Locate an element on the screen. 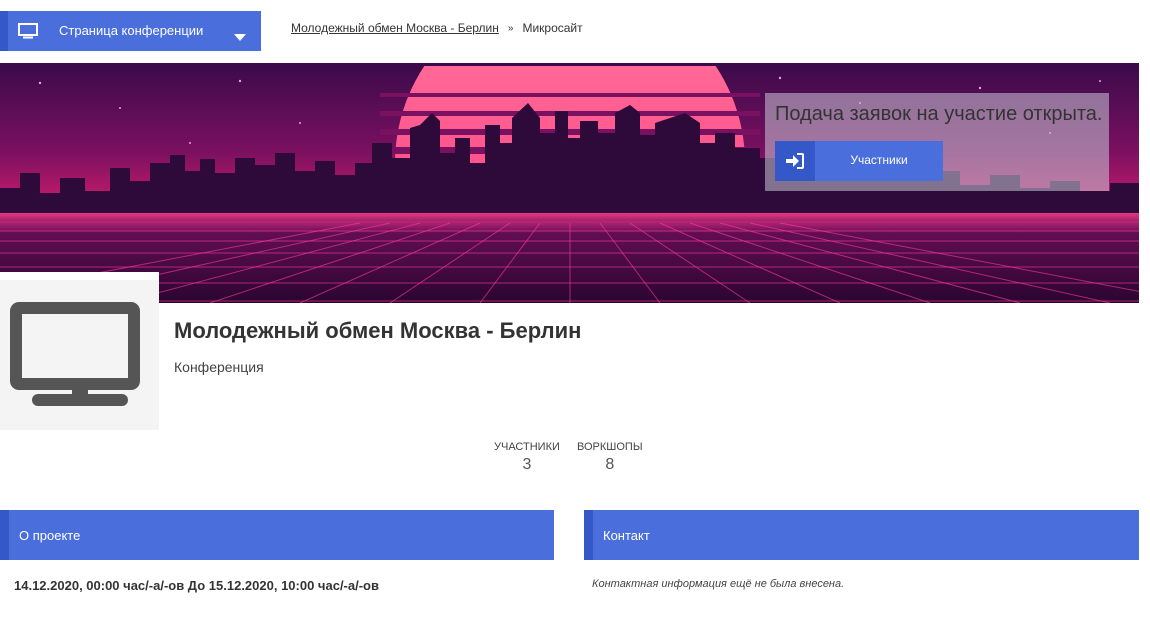 The width and height of the screenshot is (1150, 644). event-logo is located at coordinates (79, 351).